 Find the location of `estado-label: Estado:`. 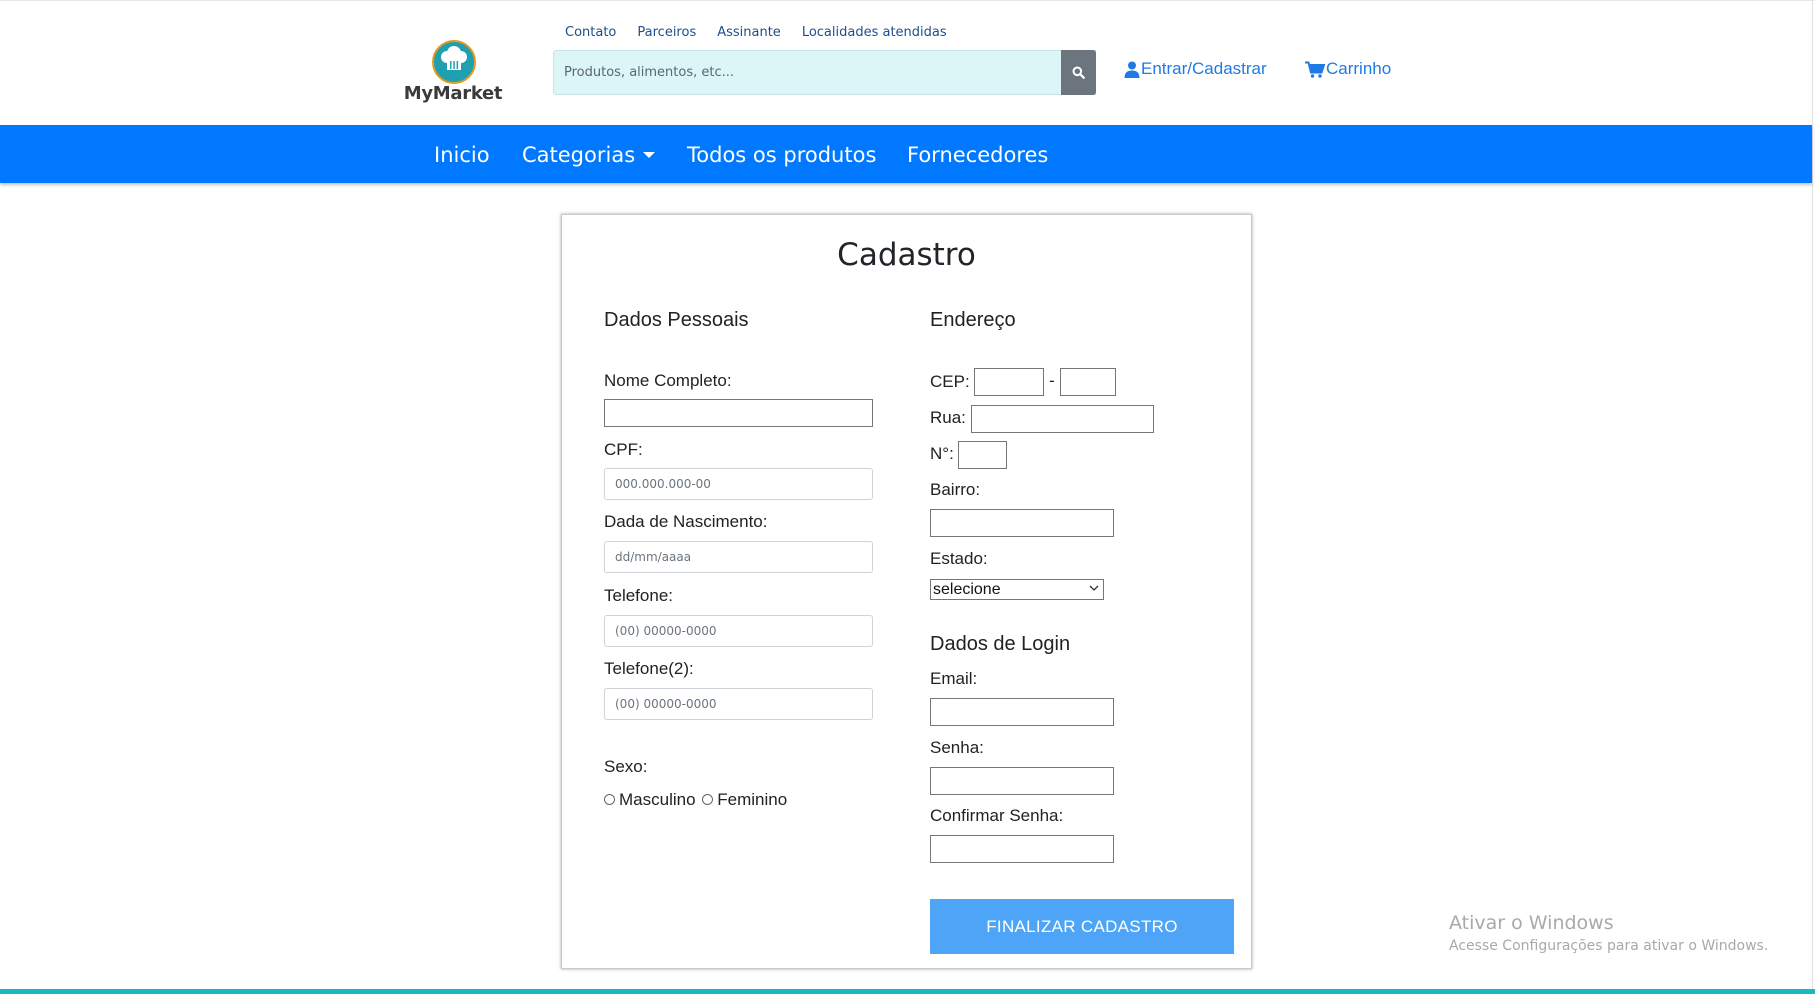

estado-label: Estado: is located at coordinates (959, 558).